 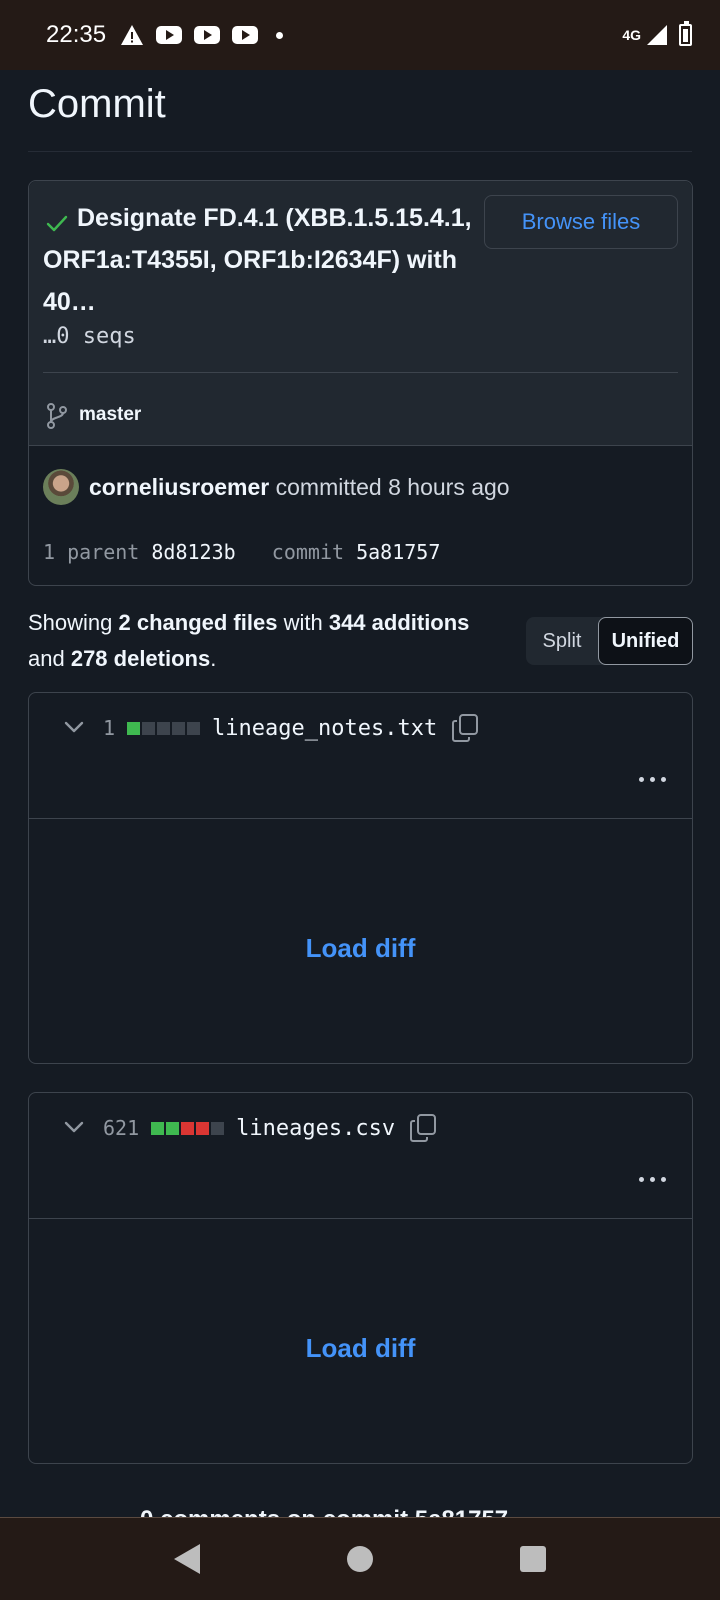 I want to click on back-icon, so click(x=186, y=1559).